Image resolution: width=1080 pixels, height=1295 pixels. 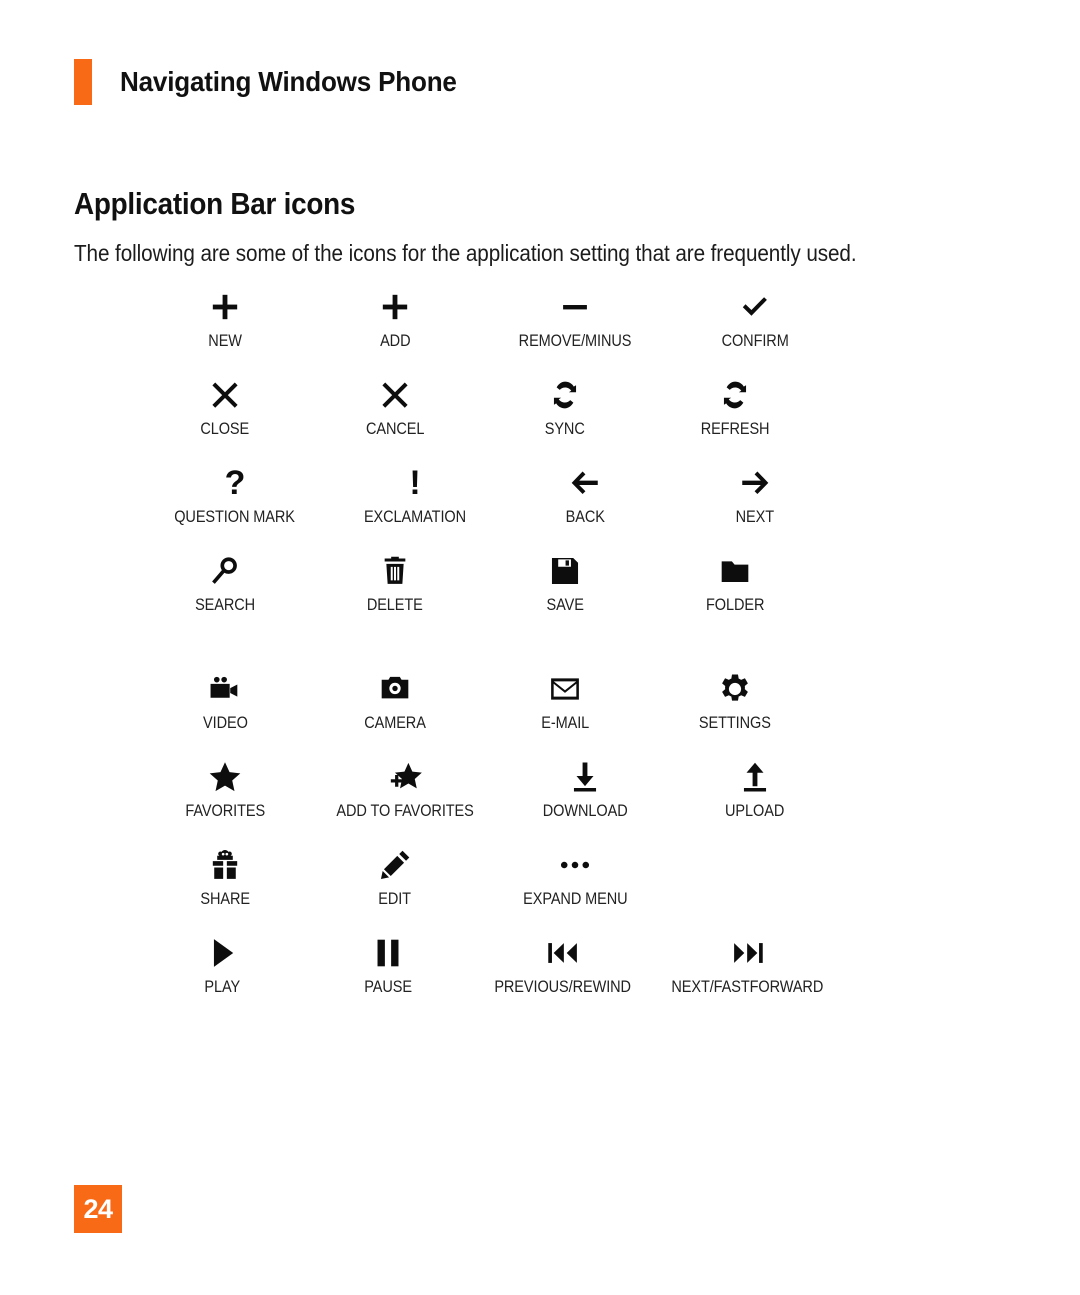 I want to click on gift-icon, so click(x=225, y=865).